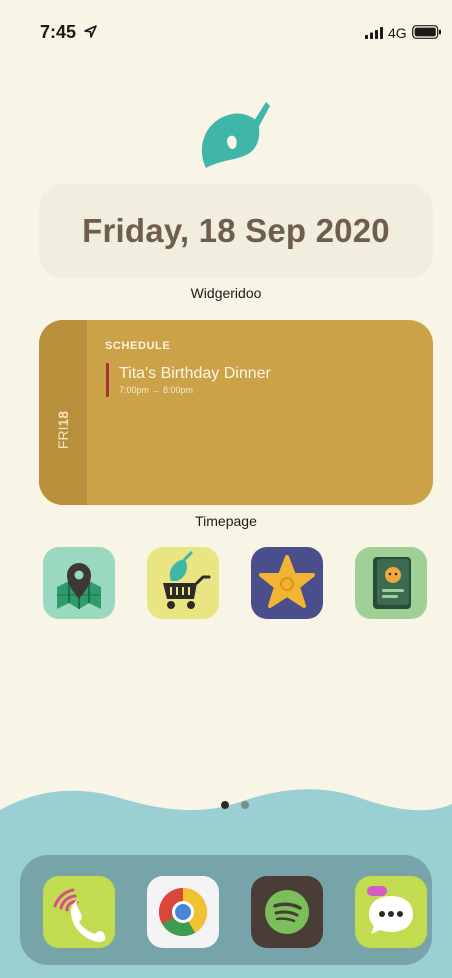  Describe the element at coordinates (187, 580) in the screenshot. I see `shopping-cart-icon` at that location.